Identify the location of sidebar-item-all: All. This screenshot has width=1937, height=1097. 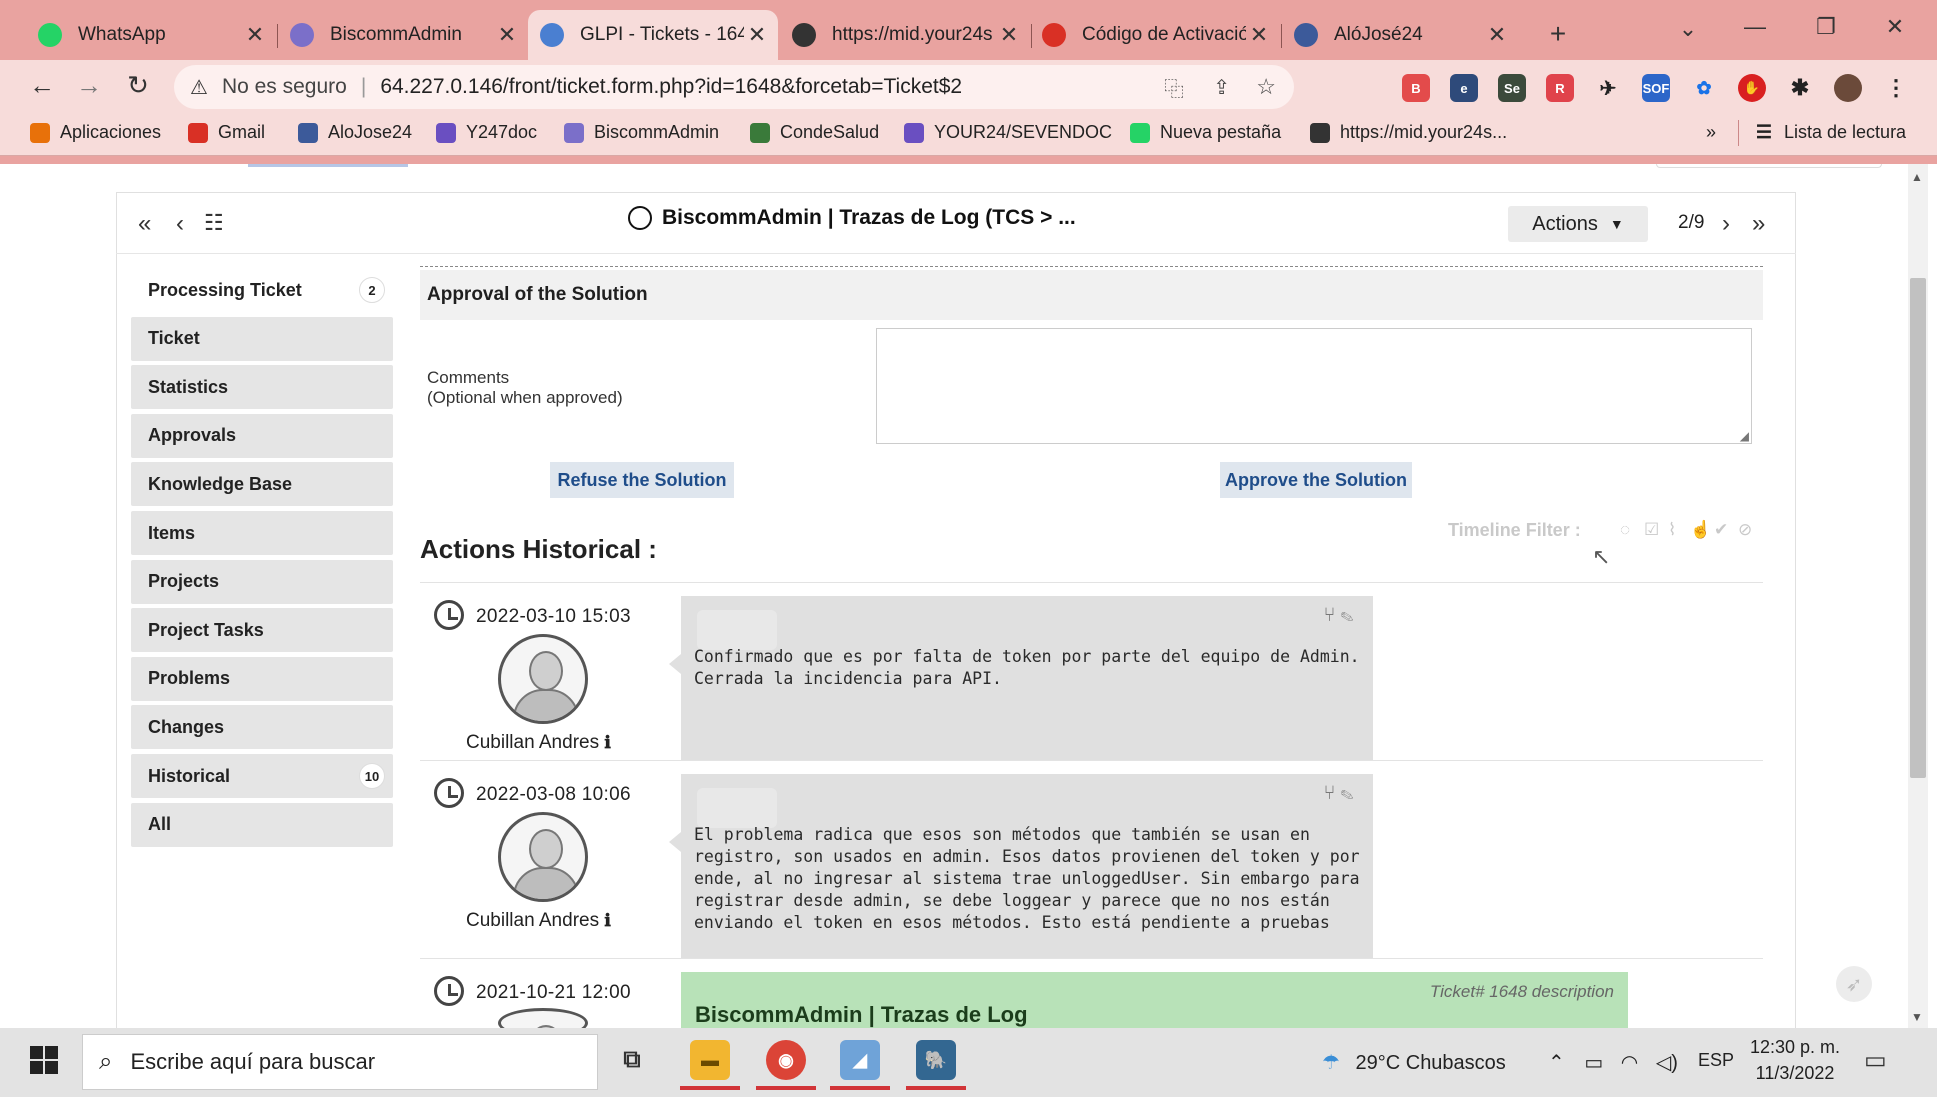
(262, 824).